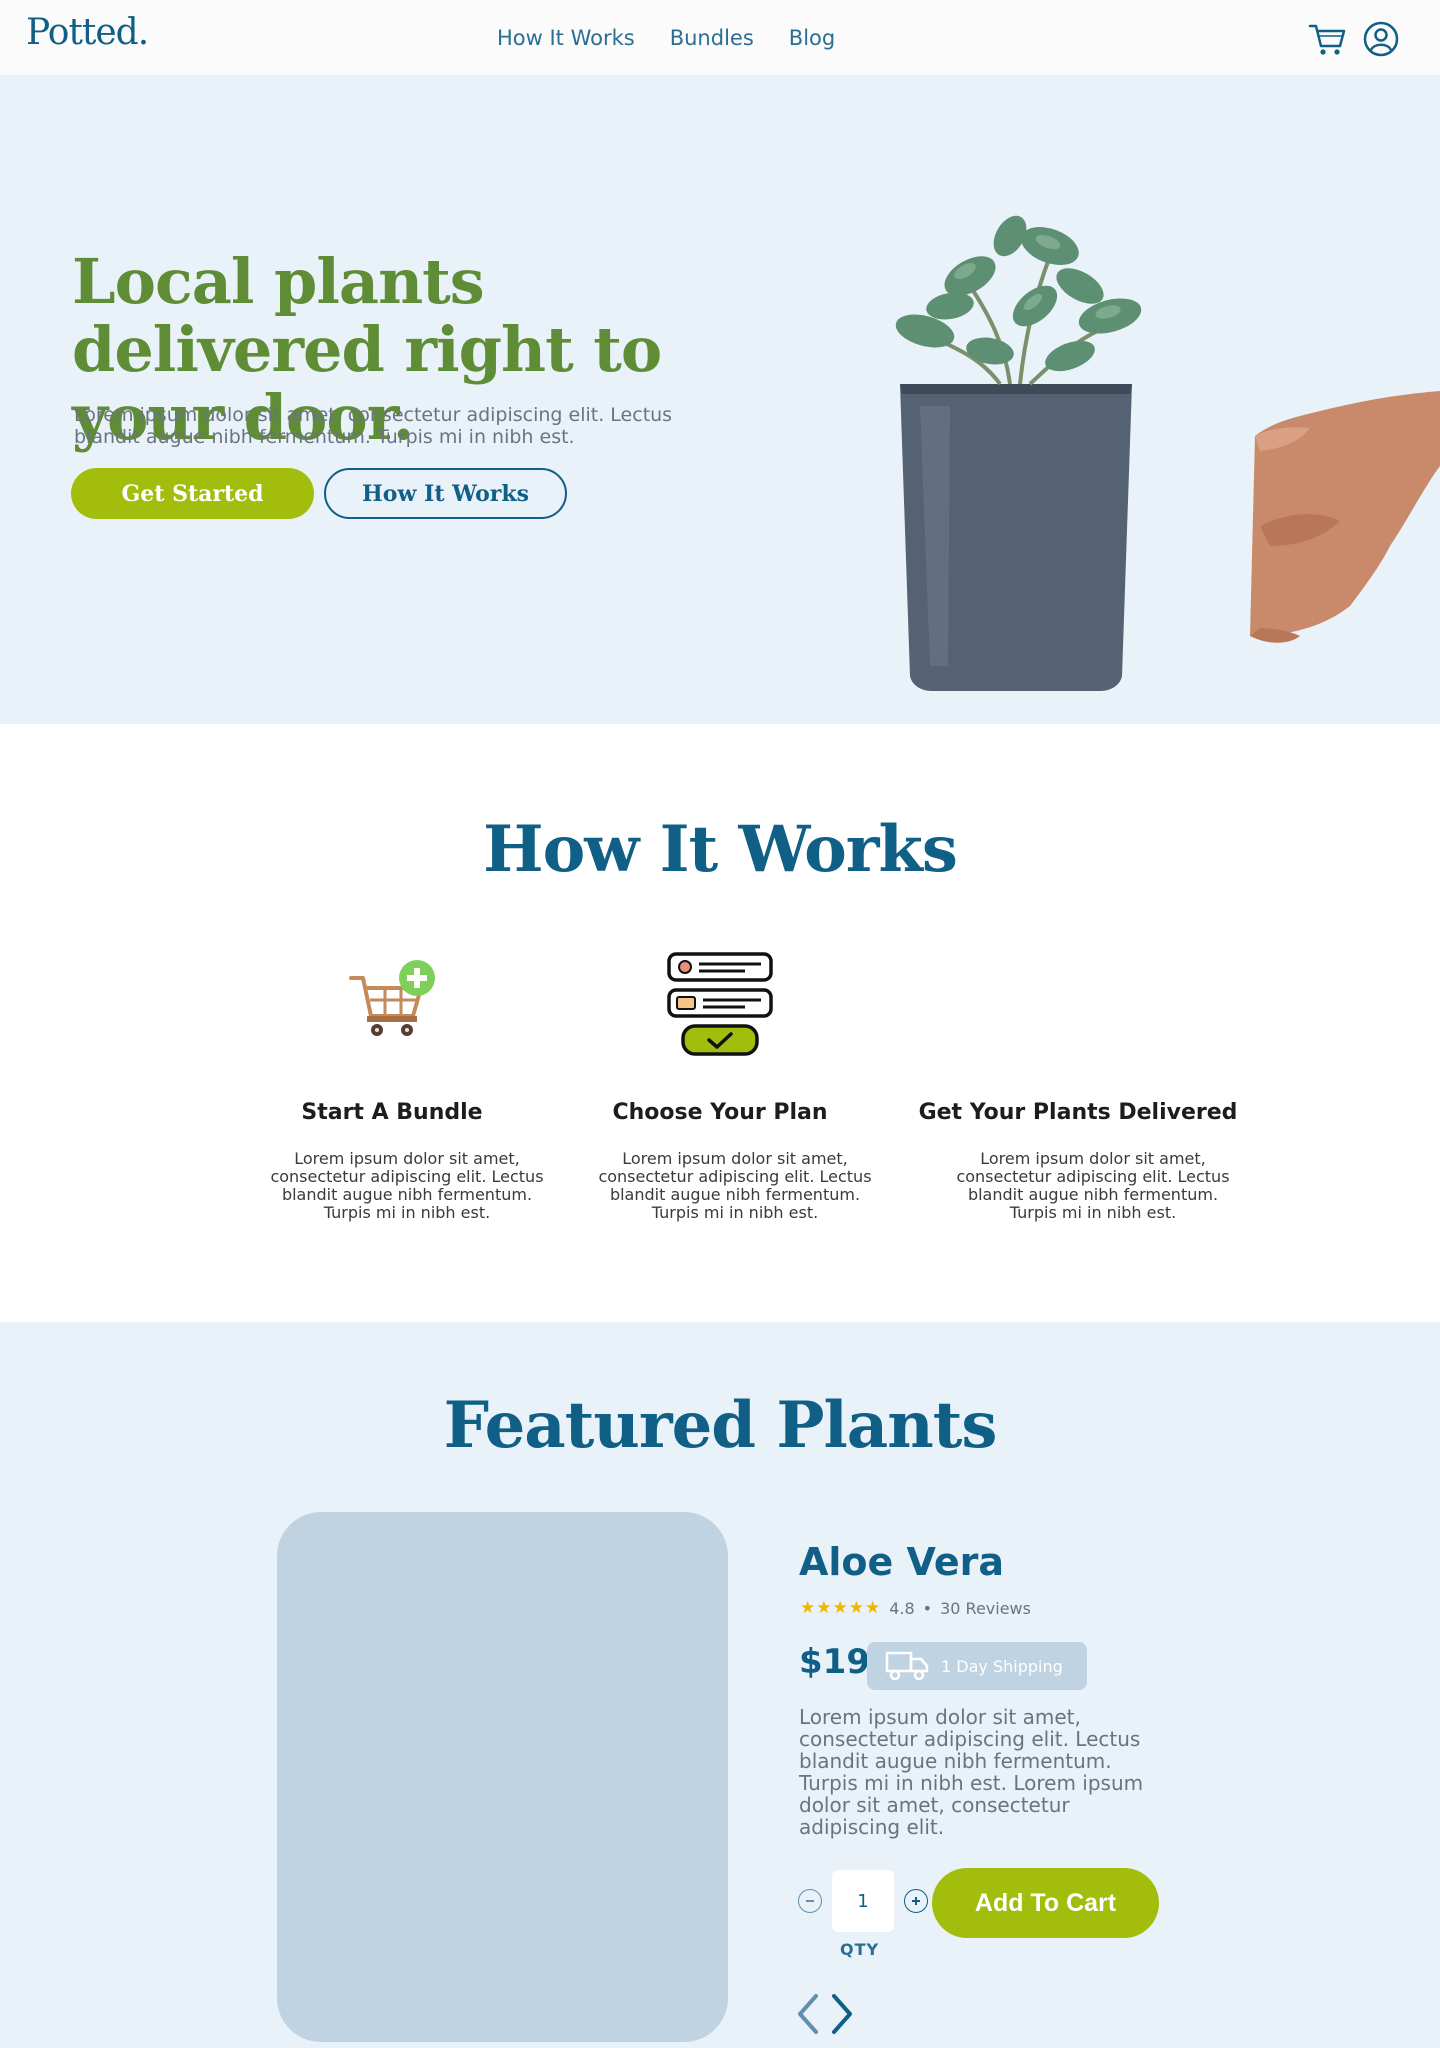 The width and height of the screenshot is (1440, 2048). Describe the element at coordinates (712, 38) in the screenshot. I see `nav-link-bundles: Bundles` at that location.